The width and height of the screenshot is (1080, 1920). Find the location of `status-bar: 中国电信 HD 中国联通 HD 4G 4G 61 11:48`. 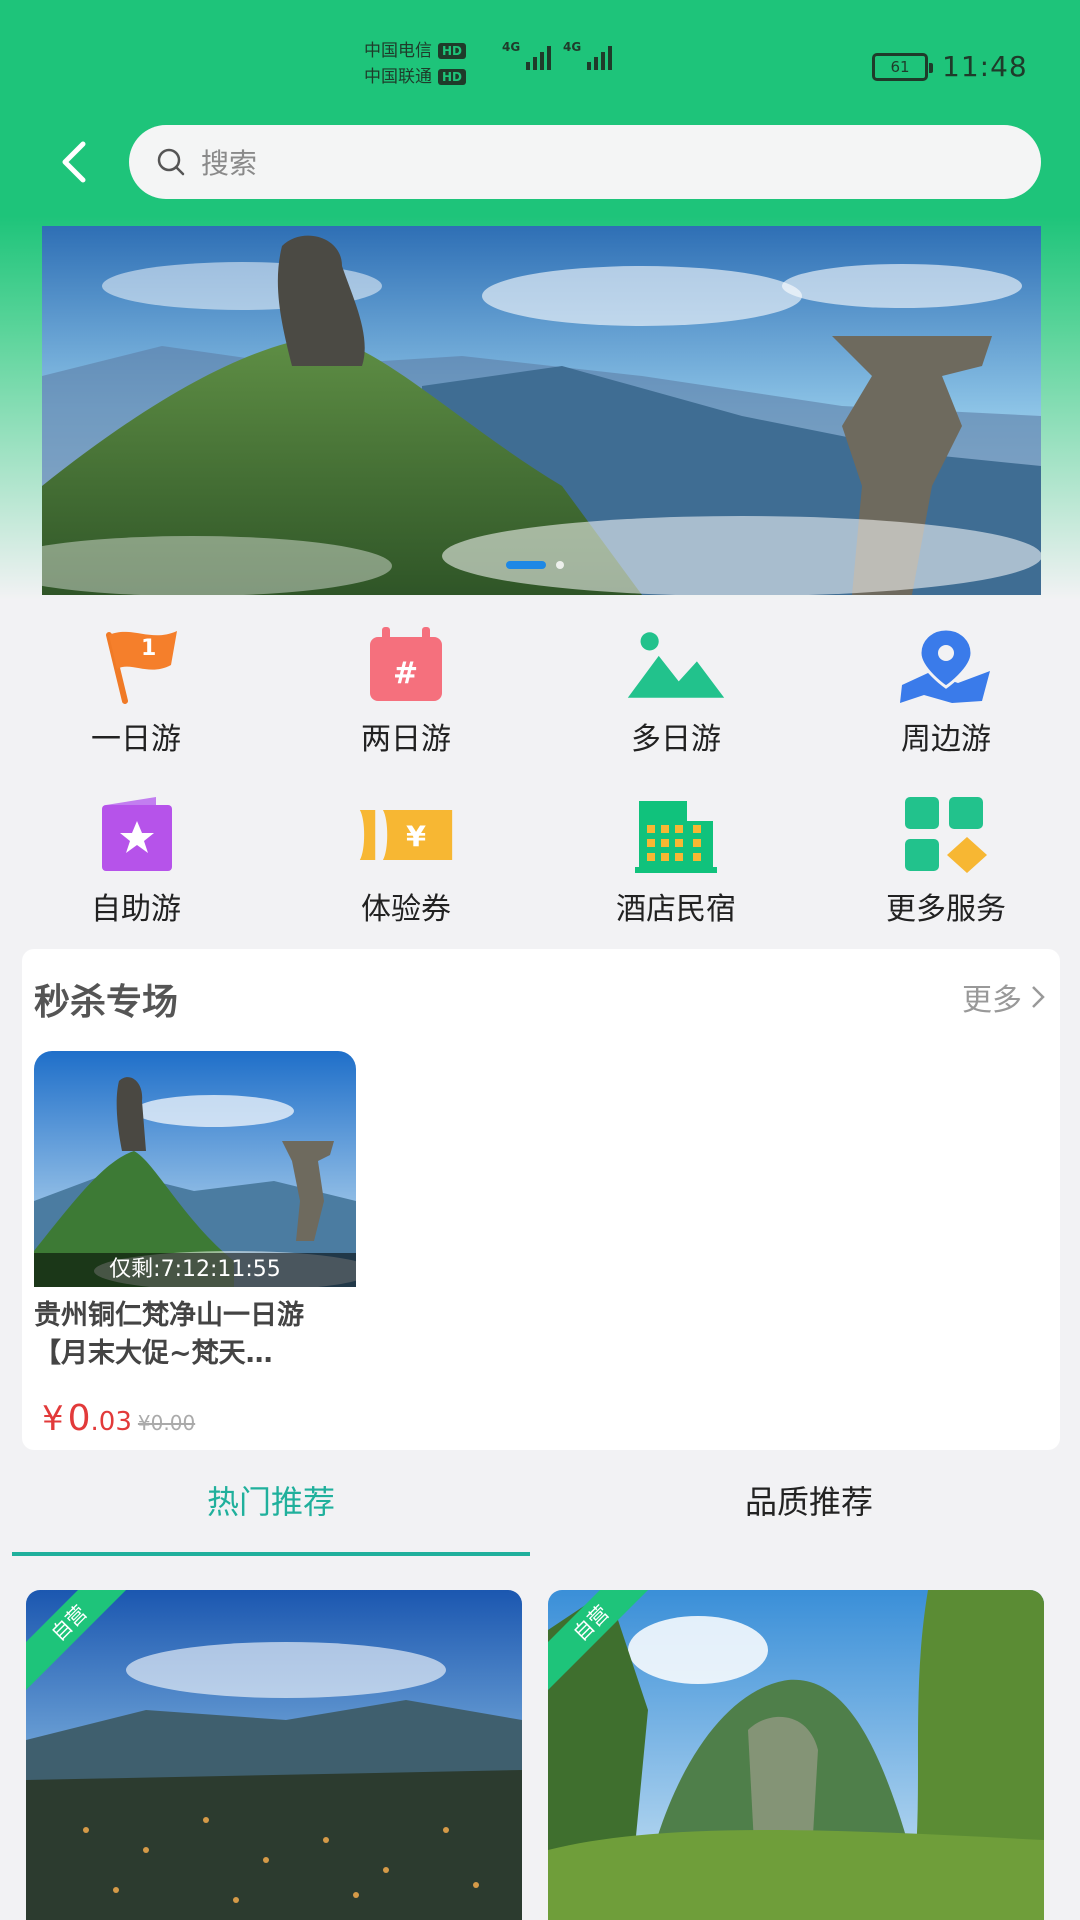

status-bar: 中国电信 HD 中国联通 HD 4G 4G 61 11:48 is located at coordinates (540, 55).